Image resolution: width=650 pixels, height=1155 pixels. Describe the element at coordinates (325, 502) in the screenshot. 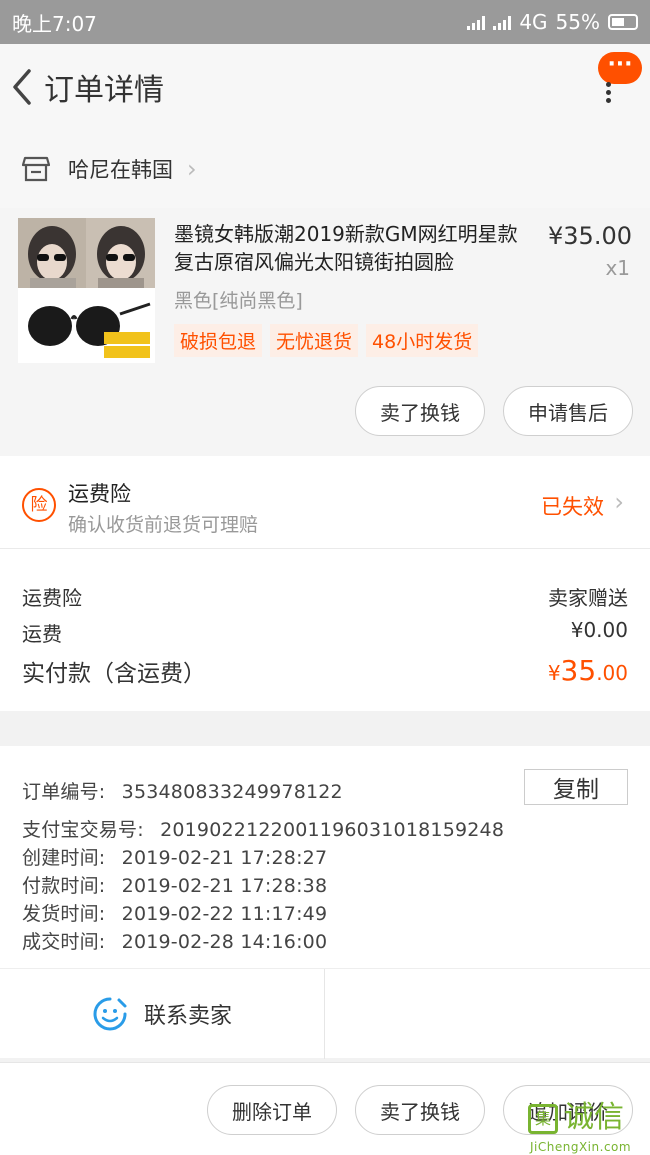

I see `shipping-insurance-row: 险 运费险 确认收货前退货可理赔 已失效 ›` at that location.